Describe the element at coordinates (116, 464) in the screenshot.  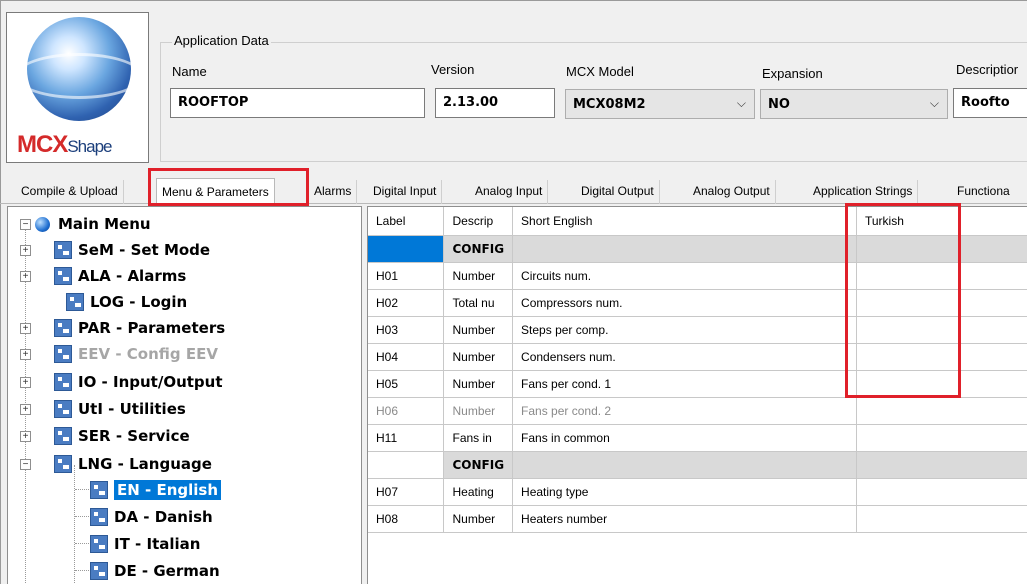
I see `tree-item-lng: − LNG - Language` at that location.